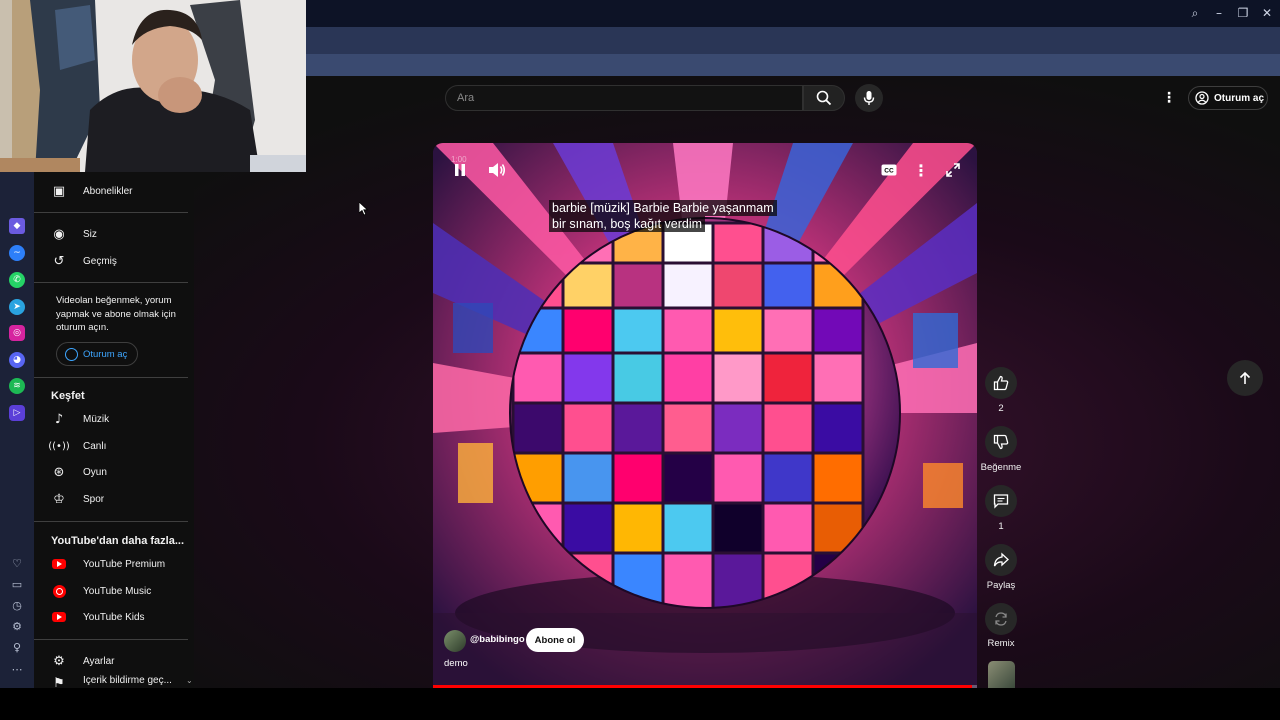 The height and width of the screenshot is (720, 1280). Describe the element at coordinates (1001, 383) in the screenshot. I see `like-button` at that location.